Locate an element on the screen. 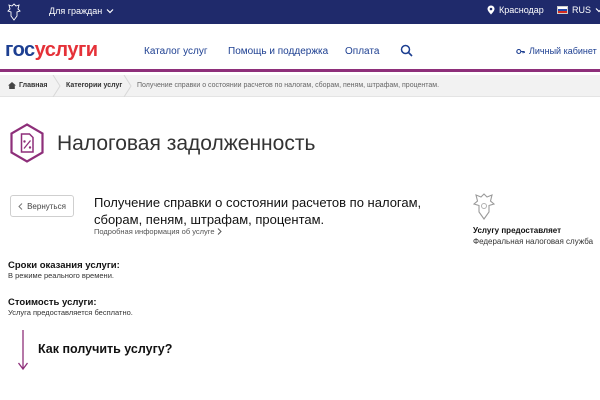 This screenshot has height=400, width=600. more-info-label: Подробная информация об услуге is located at coordinates (154, 231).